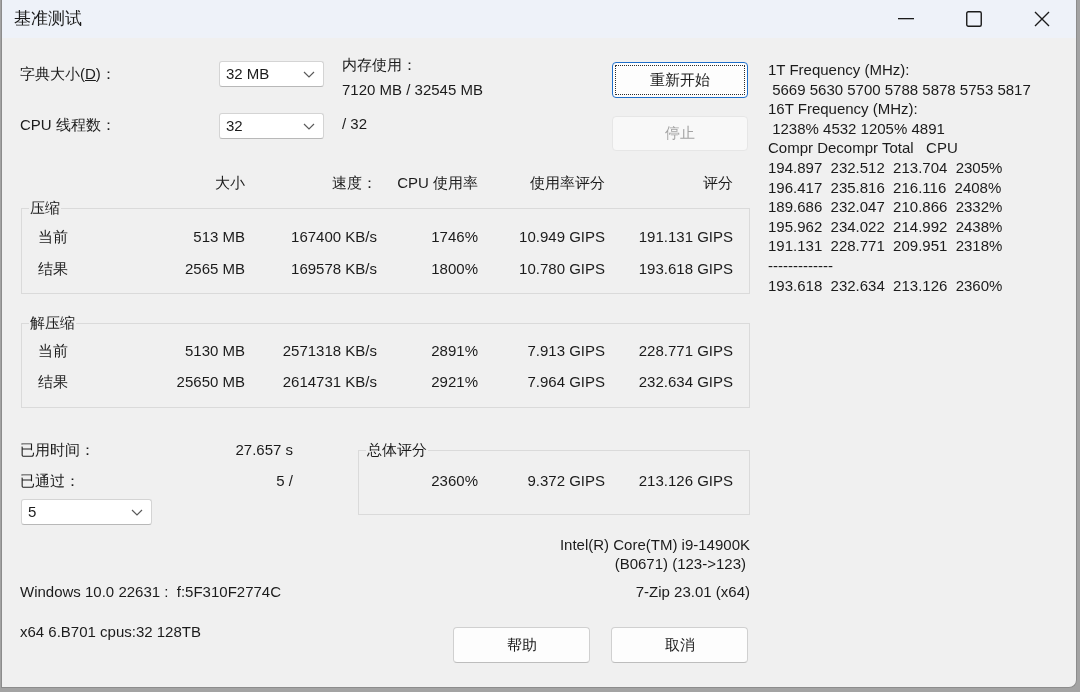 This screenshot has height=692, width=1080. What do you see at coordinates (885, 187) in the screenshot?
I see `log-line: 196.417 235.816 216.116 2408%` at bounding box center [885, 187].